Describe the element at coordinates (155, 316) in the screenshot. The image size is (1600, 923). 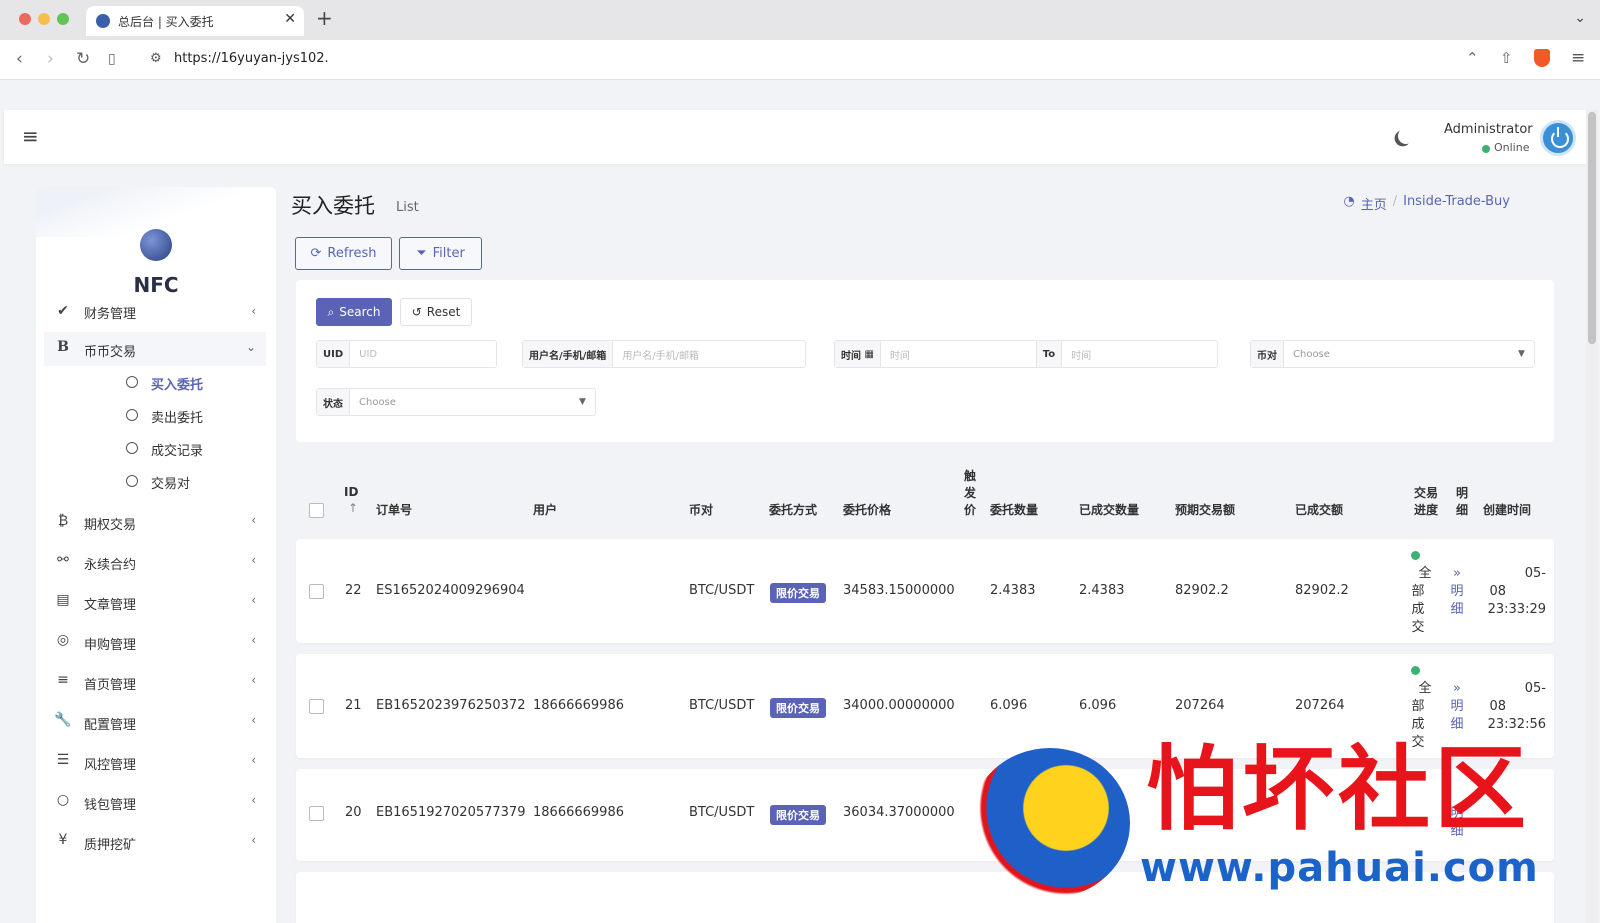
I see `sidebar-item-finance: ✔ 财务管理 ‹` at that location.